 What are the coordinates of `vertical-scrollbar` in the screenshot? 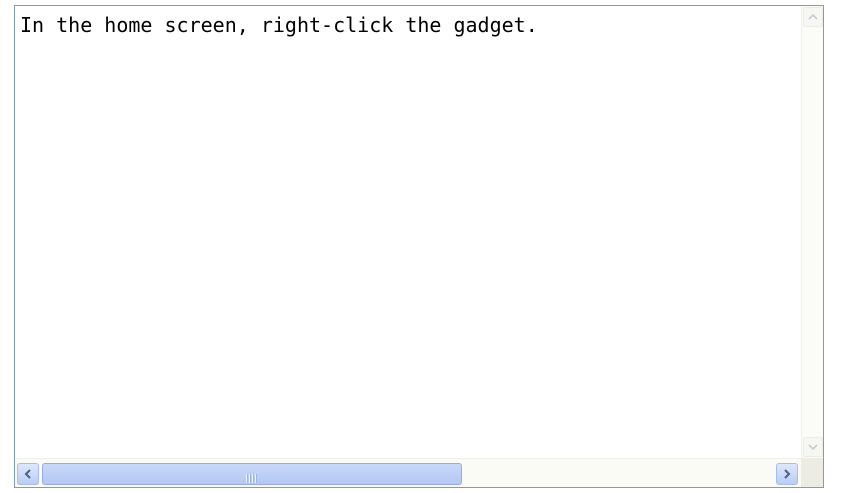 It's located at (812, 232).